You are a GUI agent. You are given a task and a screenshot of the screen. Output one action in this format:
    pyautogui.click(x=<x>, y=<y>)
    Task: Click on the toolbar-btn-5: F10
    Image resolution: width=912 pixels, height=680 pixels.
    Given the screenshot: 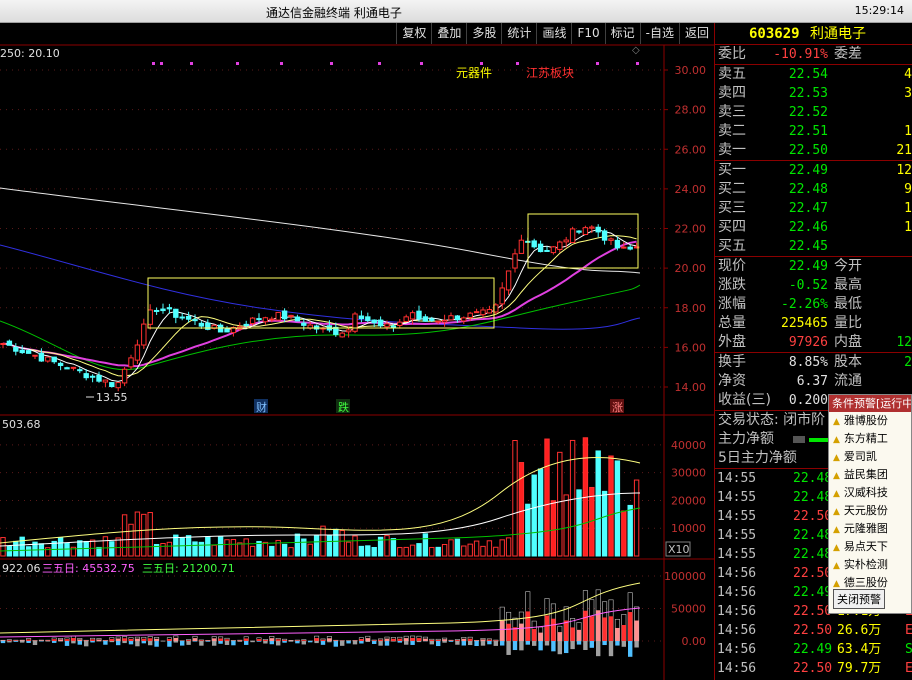 What is the action you would take?
    pyautogui.click(x=587, y=33)
    